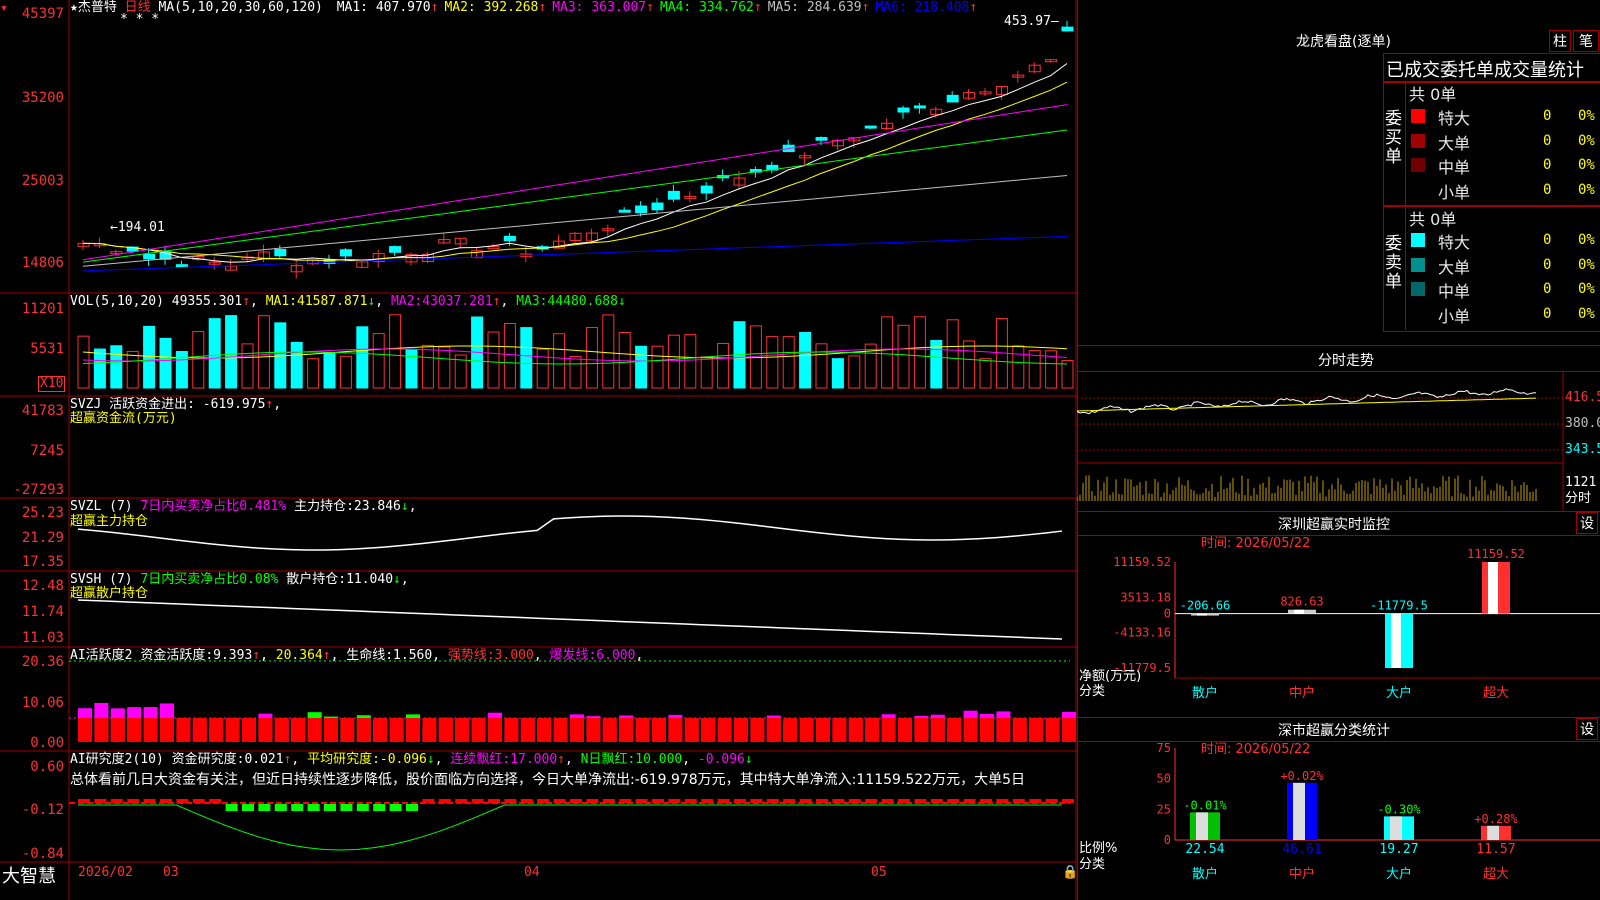  What do you see at coordinates (42, 703) in the screenshot?
I see `ai-active-tick: 10.06` at bounding box center [42, 703].